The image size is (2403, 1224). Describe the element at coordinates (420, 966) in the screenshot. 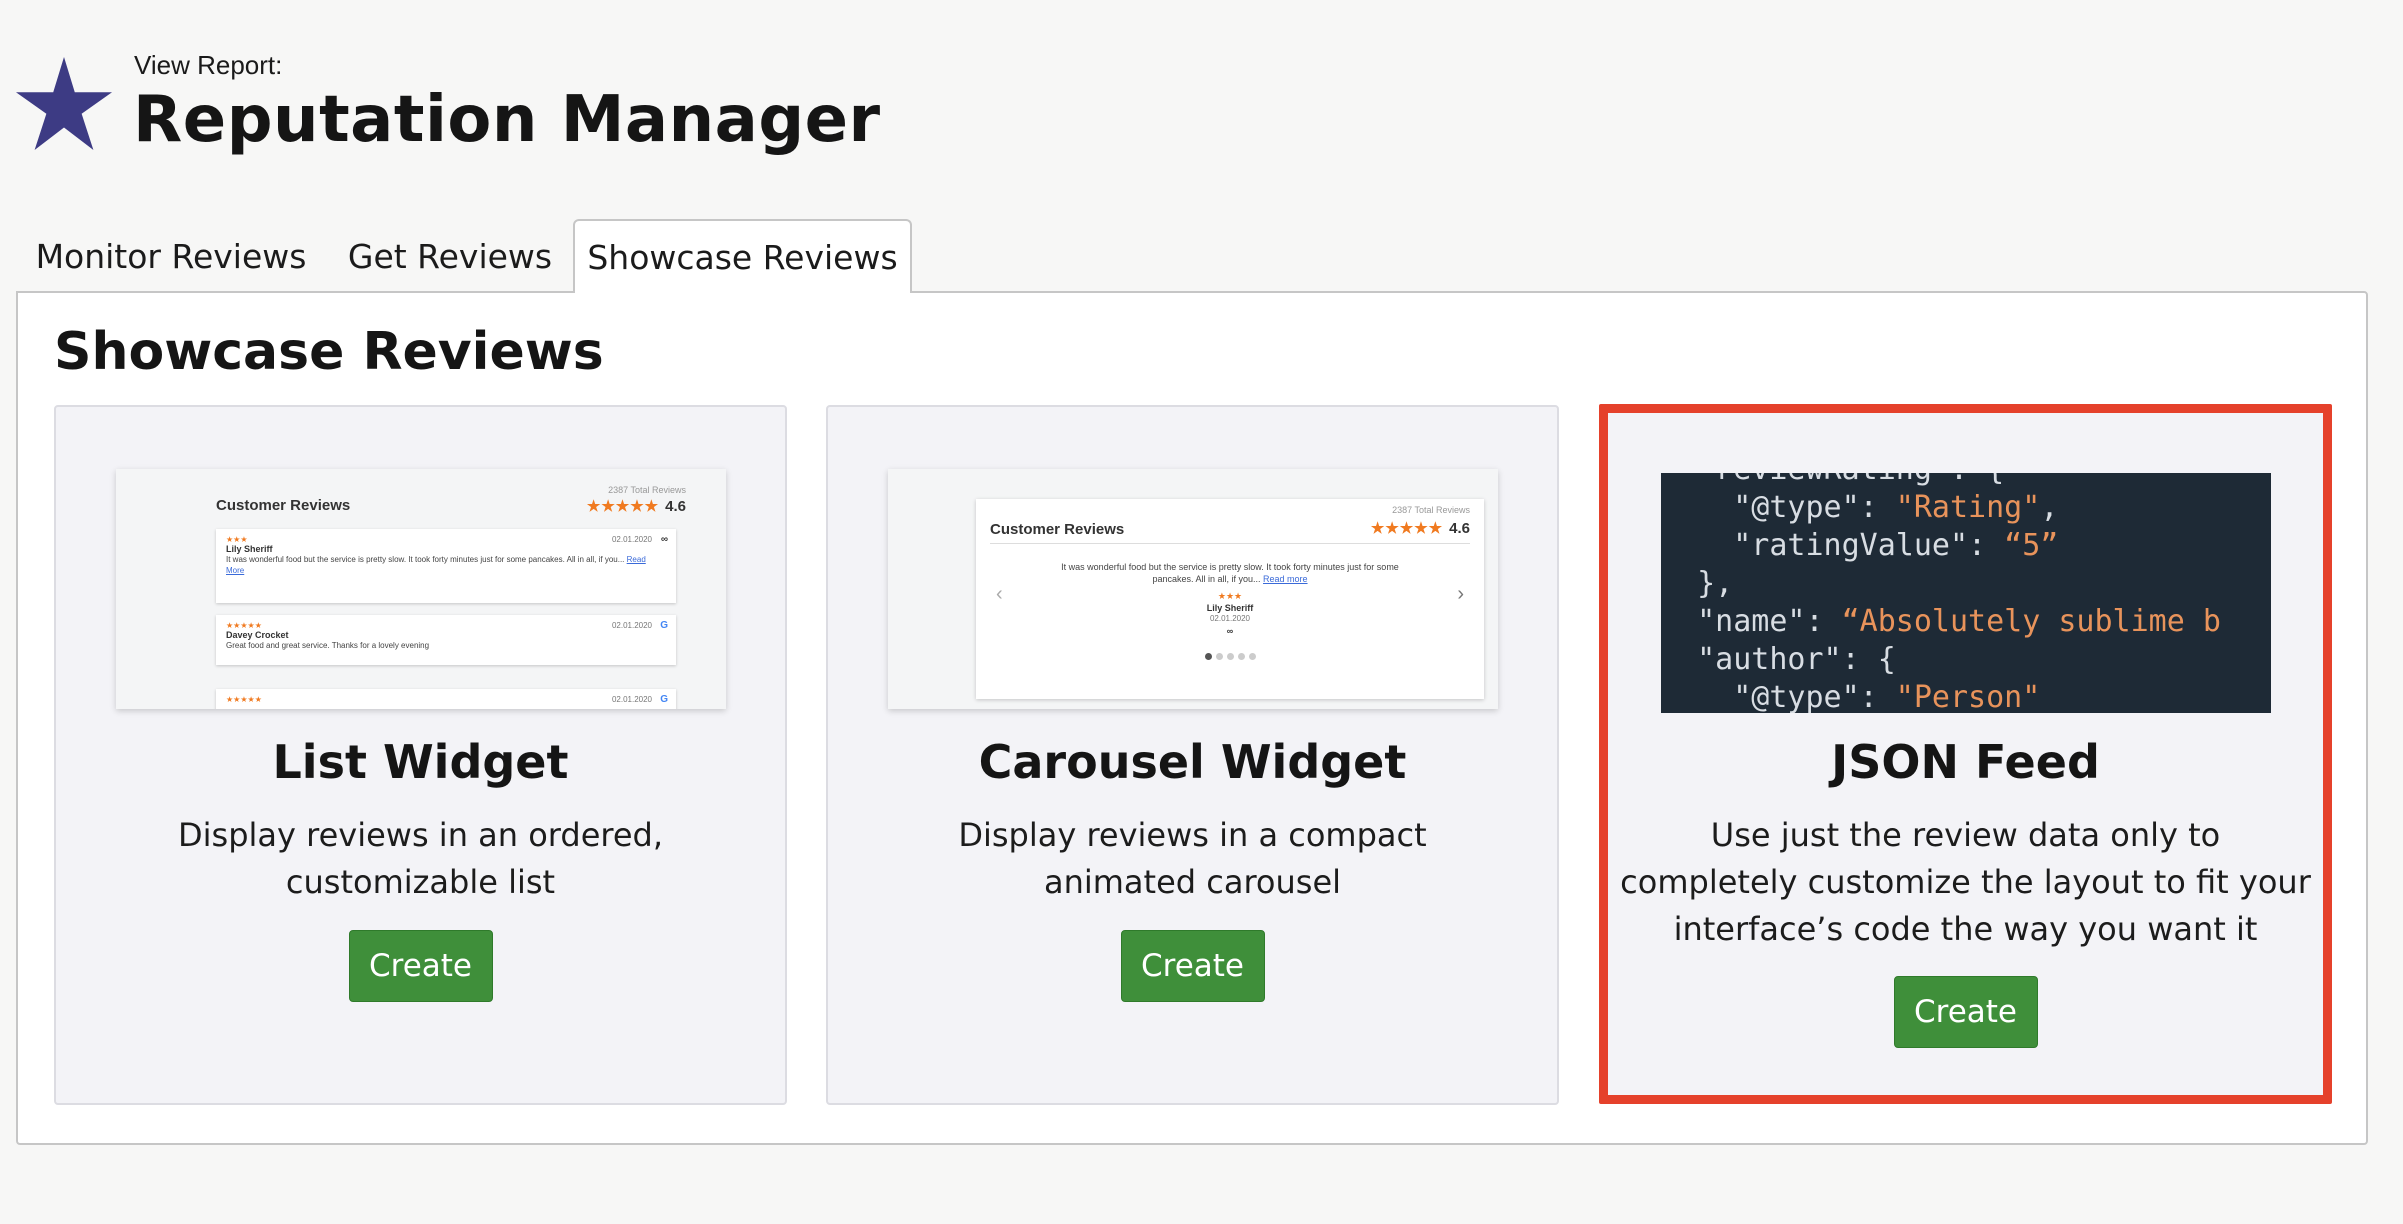

I see `create-list-widget-button: Create` at that location.